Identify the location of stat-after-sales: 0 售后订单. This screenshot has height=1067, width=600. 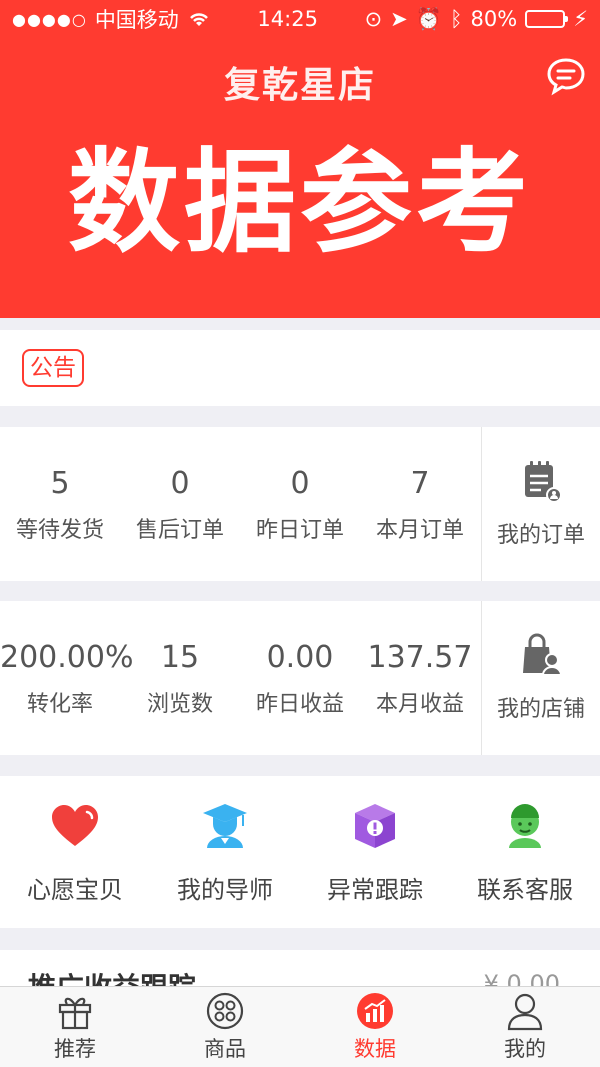
(180, 504).